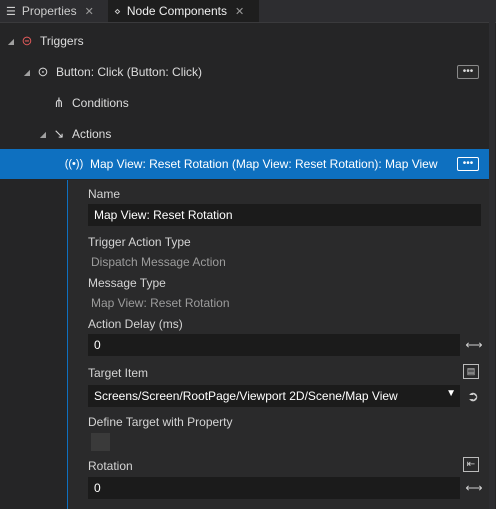 This screenshot has height=509, width=496. I want to click on message-type-label: Message Type, so click(127, 283).